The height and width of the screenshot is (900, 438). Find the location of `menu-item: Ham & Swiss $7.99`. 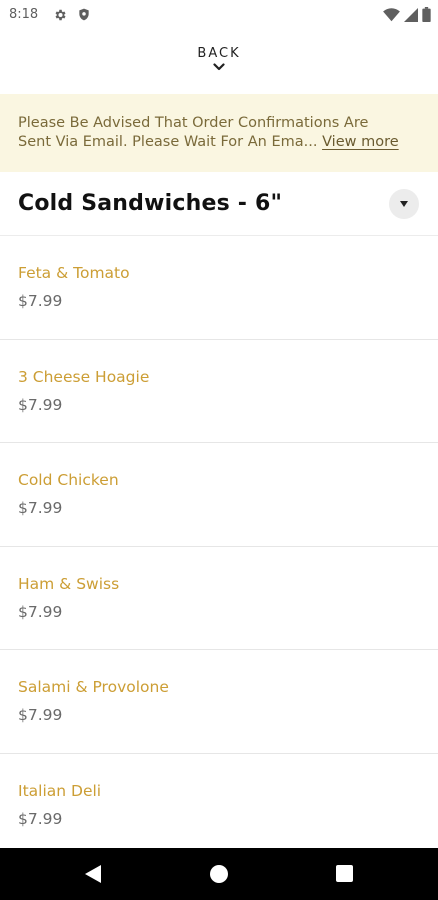

menu-item: Ham & Swiss $7.99 is located at coordinates (219, 598).